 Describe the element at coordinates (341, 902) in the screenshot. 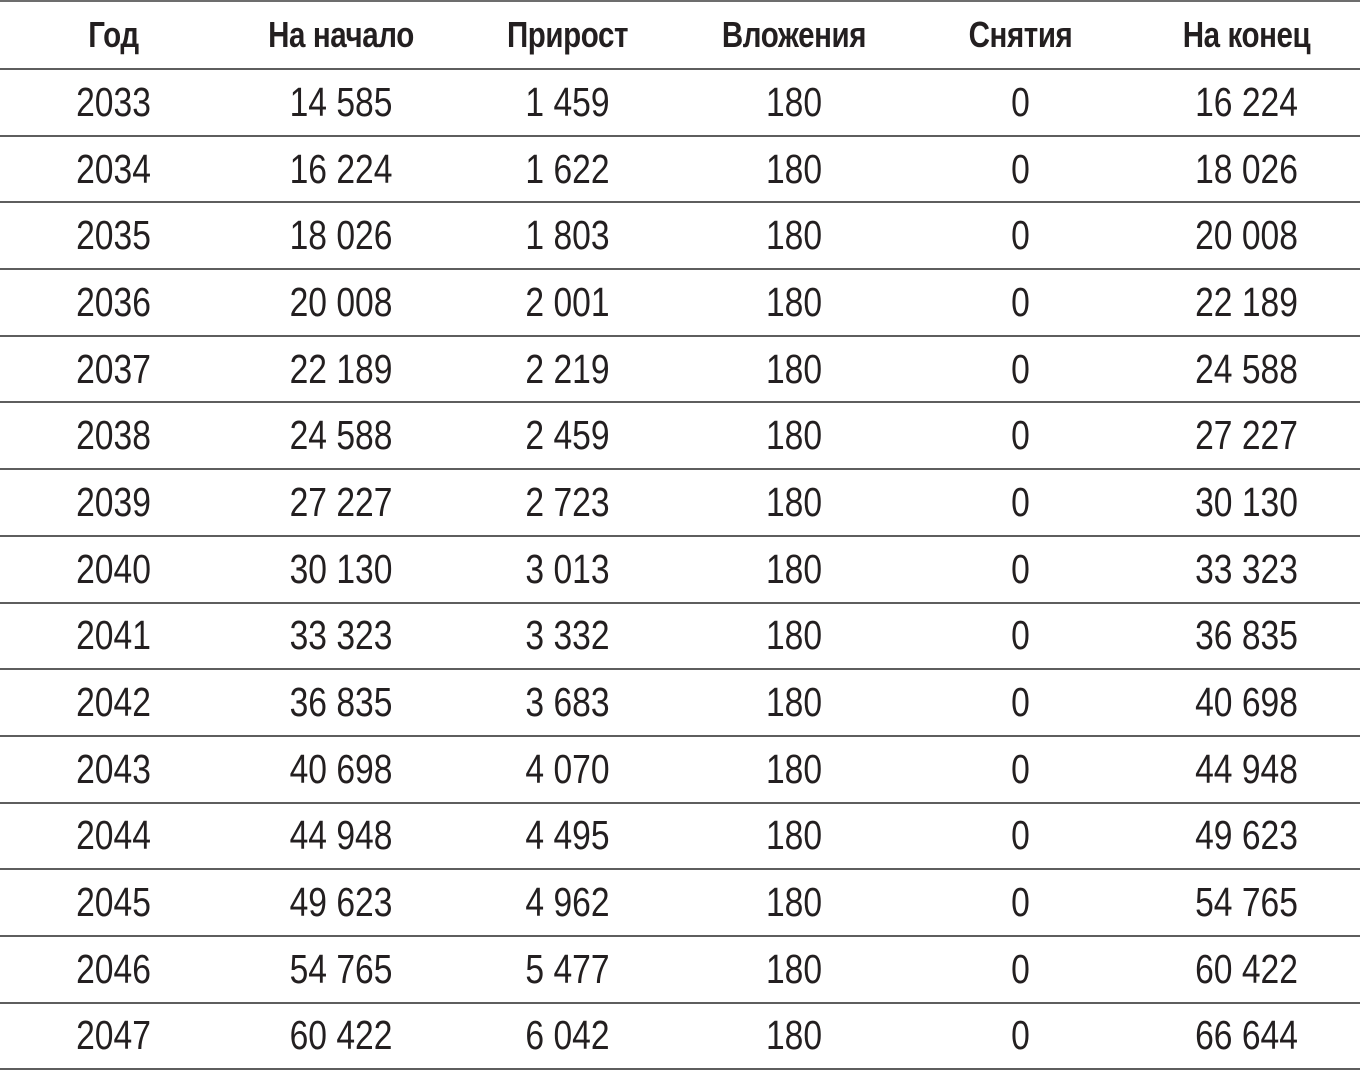

I see `cell-start-balance: 49 623` at that location.